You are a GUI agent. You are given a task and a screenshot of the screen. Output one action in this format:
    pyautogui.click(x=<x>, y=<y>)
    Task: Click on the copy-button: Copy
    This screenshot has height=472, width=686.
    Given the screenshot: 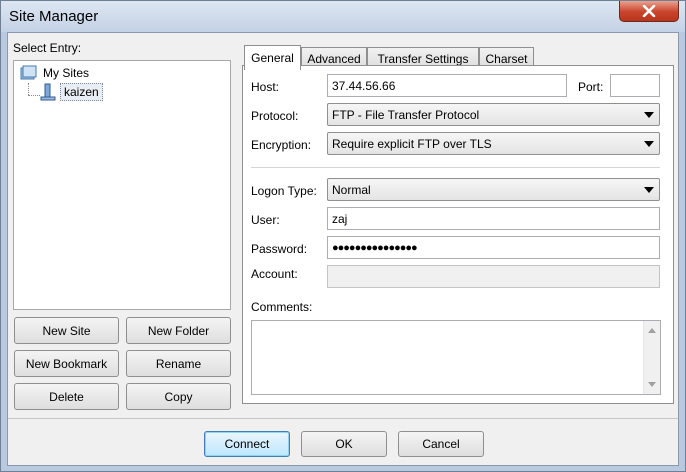 What is the action you would take?
    pyautogui.click(x=178, y=396)
    